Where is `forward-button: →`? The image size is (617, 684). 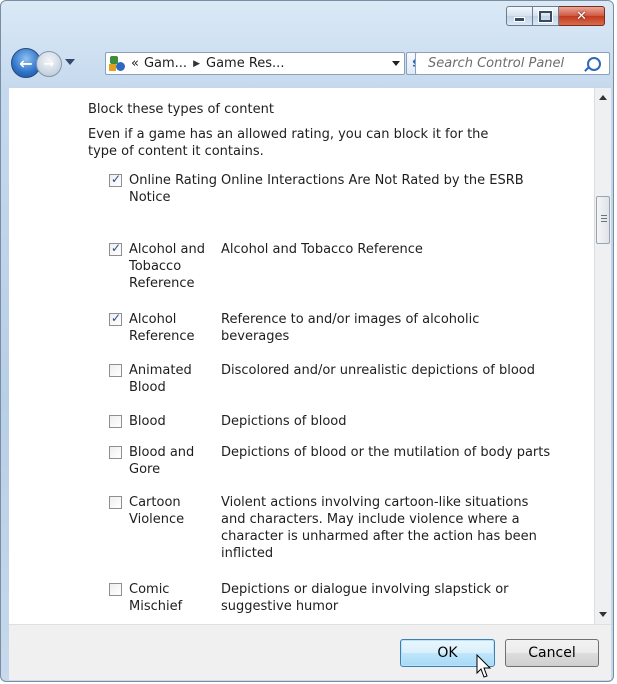 forward-button: → is located at coordinates (49, 64).